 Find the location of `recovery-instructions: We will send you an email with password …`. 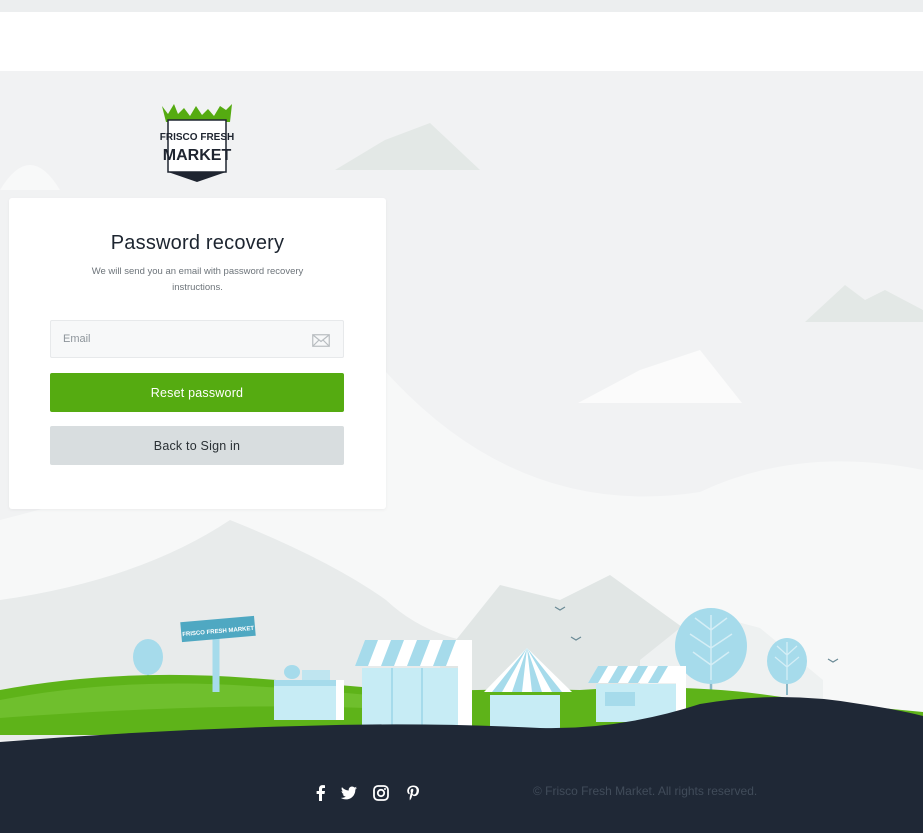

recovery-instructions: We will send you an email with password … is located at coordinates (197, 279).